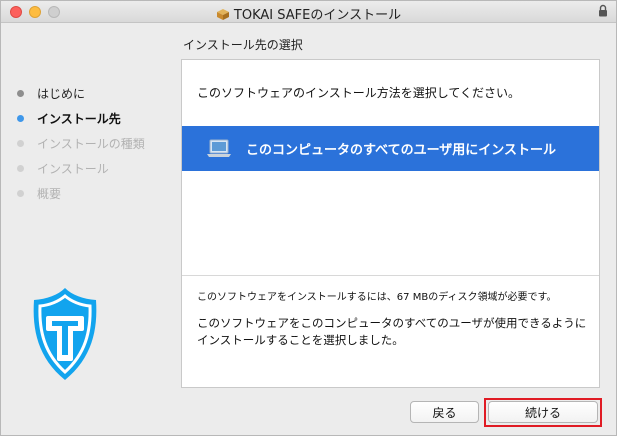  What do you see at coordinates (377, 297) in the screenshot?
I see `disk-space-note: このソフトウェアをインストールするには、67 MBのディスク領域が必要です。` at bounding box center [377, 297].